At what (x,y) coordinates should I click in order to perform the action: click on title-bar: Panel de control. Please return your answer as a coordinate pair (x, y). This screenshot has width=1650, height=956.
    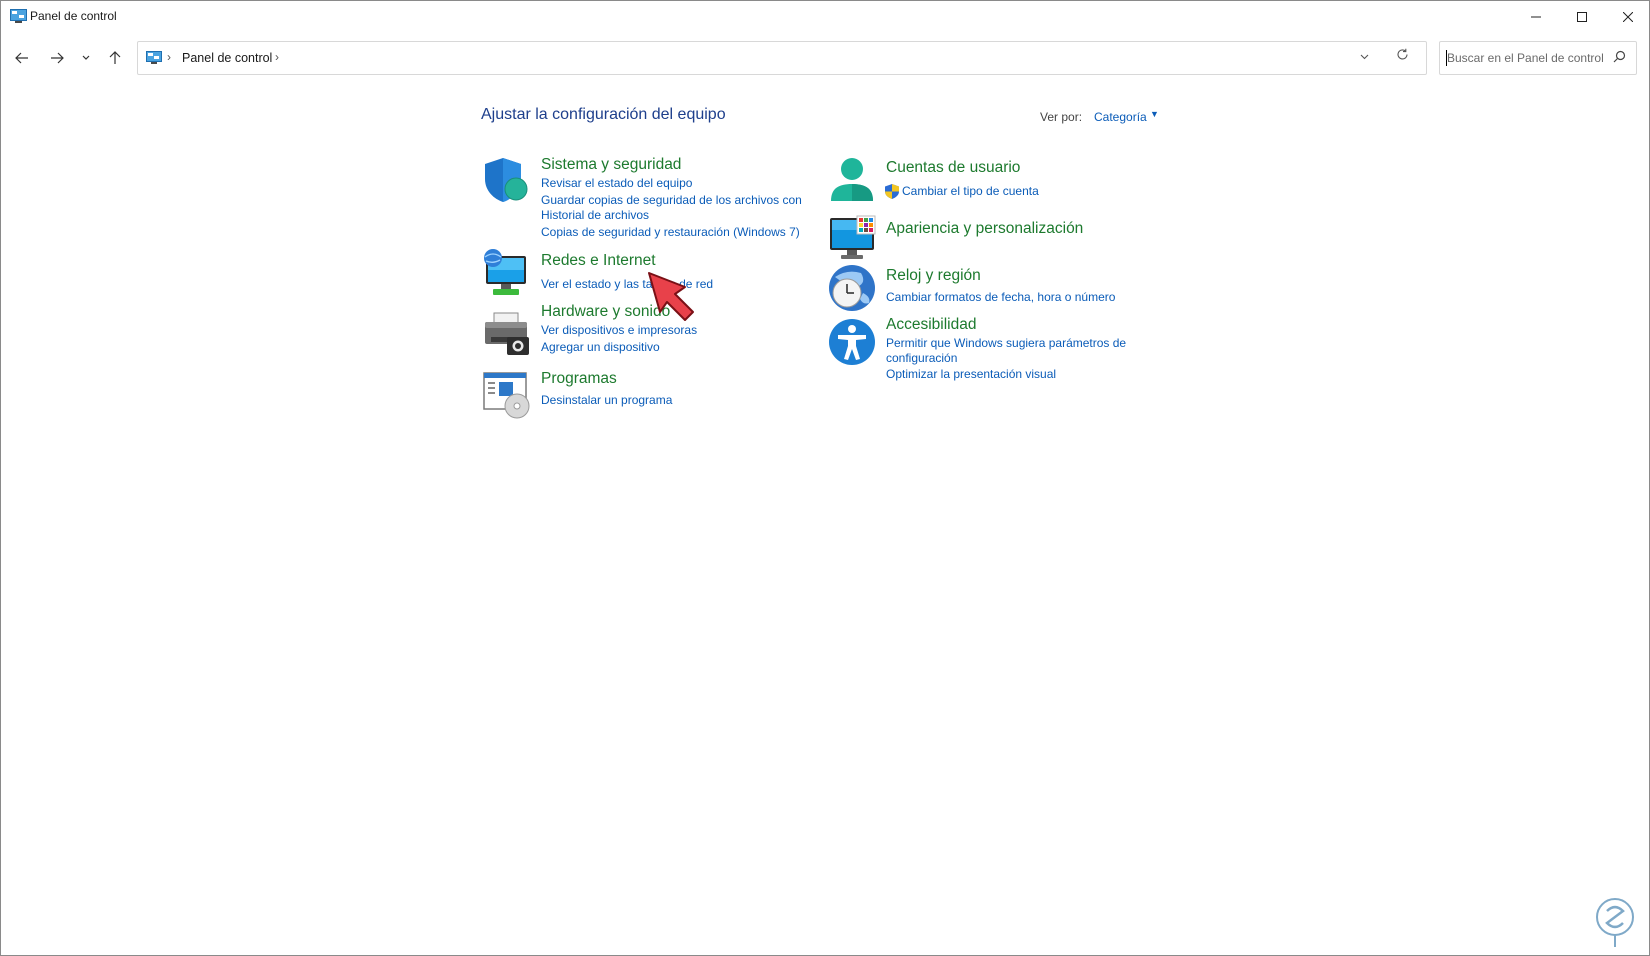
    Looking at the image, I should click on (825, 16).